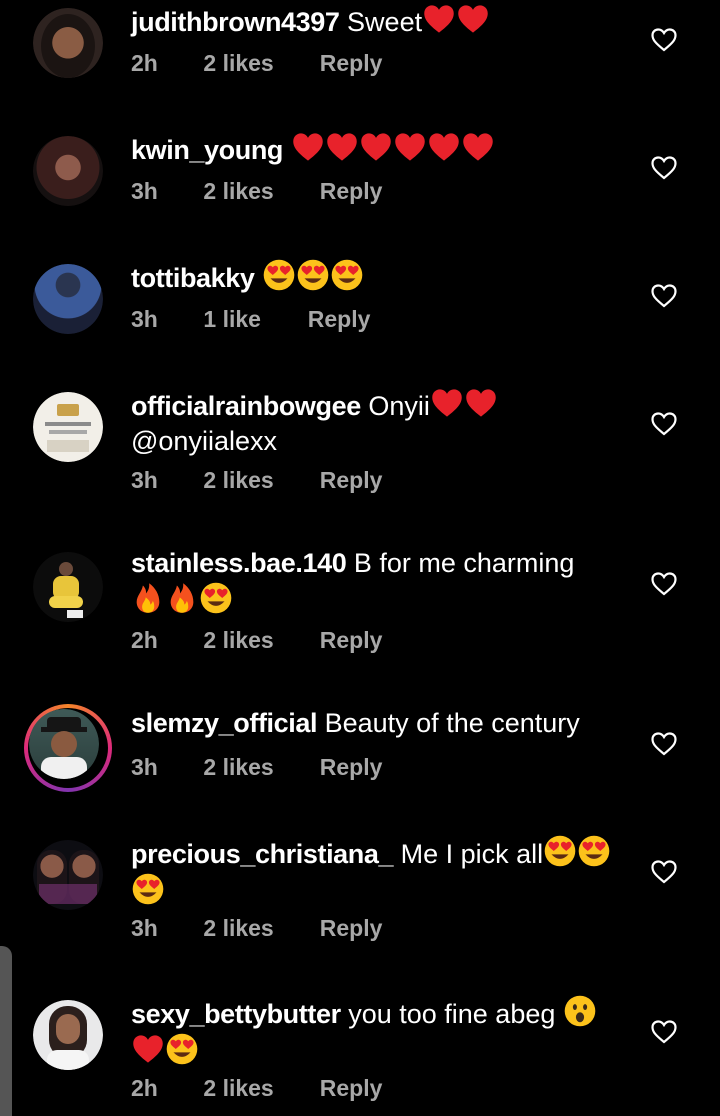  I want to click on comment-text: Me I pick all, so click(472, 854).